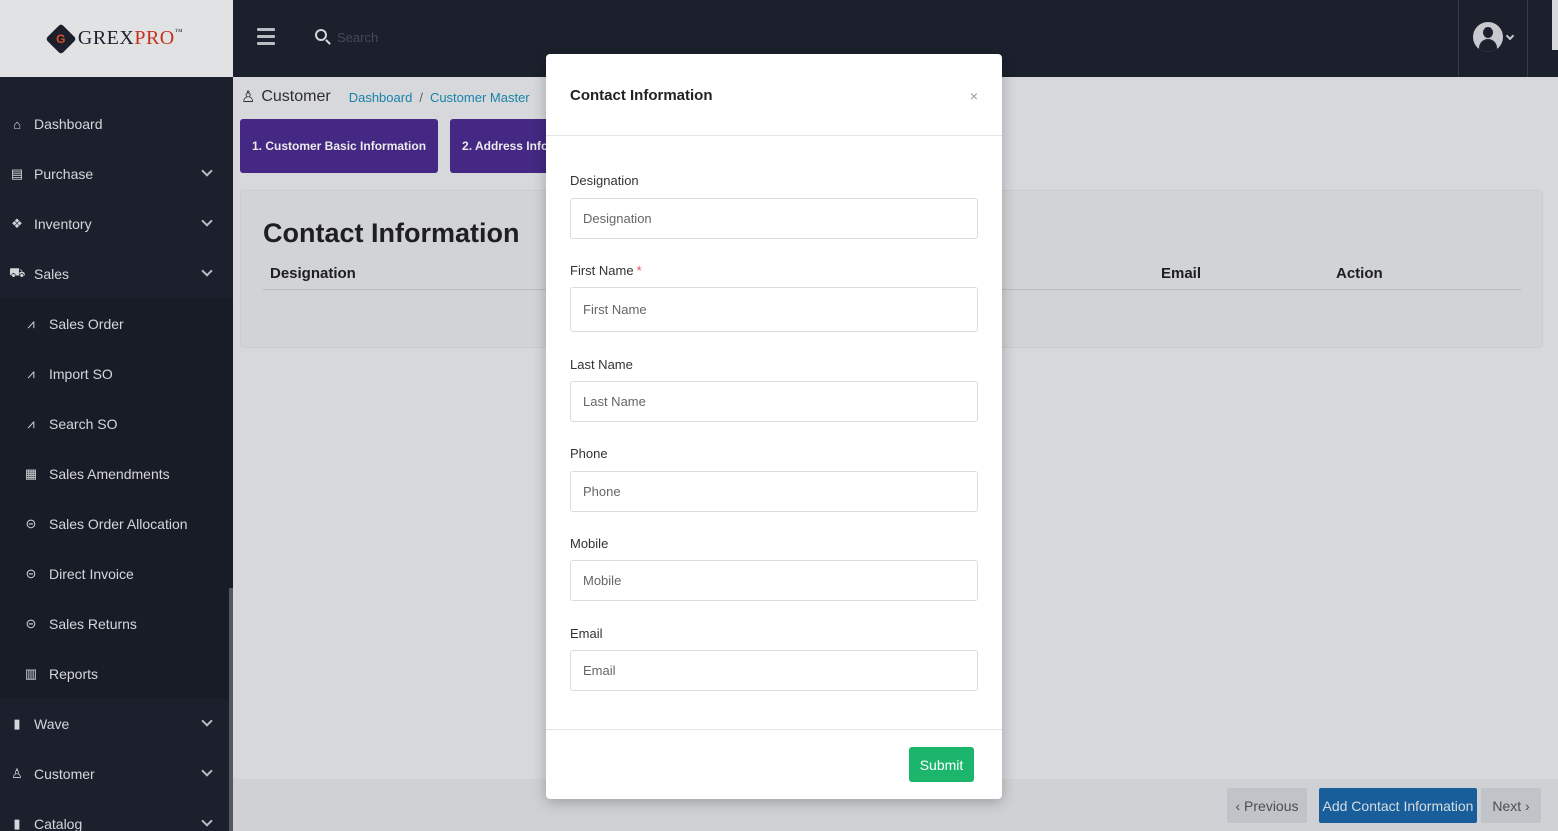 Image resolution: width=1558 pixels, height=831 pixels. I want to click on first-name-input, so click(774, 309).